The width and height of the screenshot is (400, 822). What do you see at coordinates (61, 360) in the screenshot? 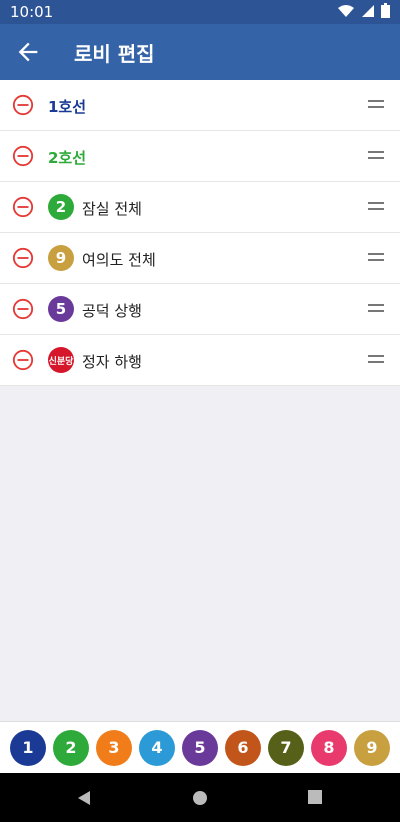
I see `line-badge: 신분당` at bounding box center [61, 360].